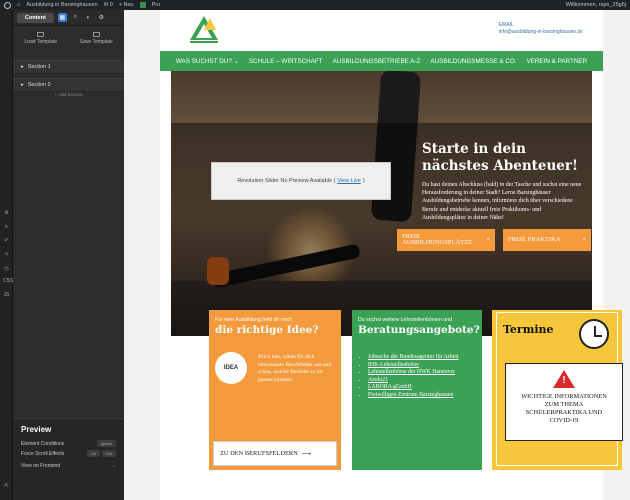  I want to click on alarm-clock-icon, so click(594, 334).